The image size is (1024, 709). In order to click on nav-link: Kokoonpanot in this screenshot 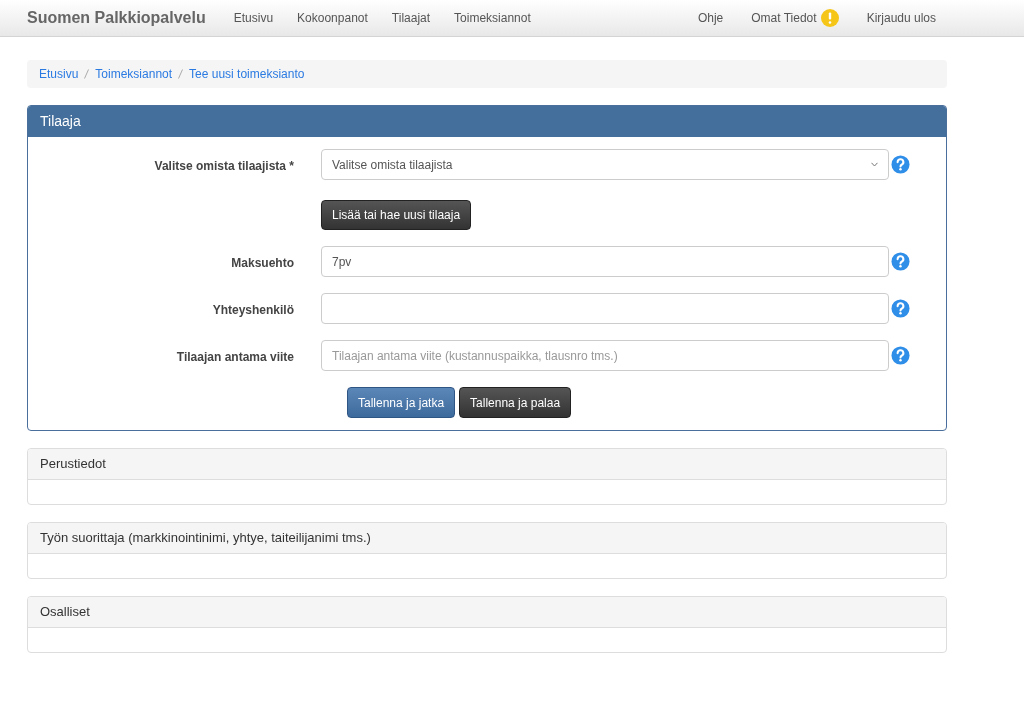, I will do `click(332, 18)`.